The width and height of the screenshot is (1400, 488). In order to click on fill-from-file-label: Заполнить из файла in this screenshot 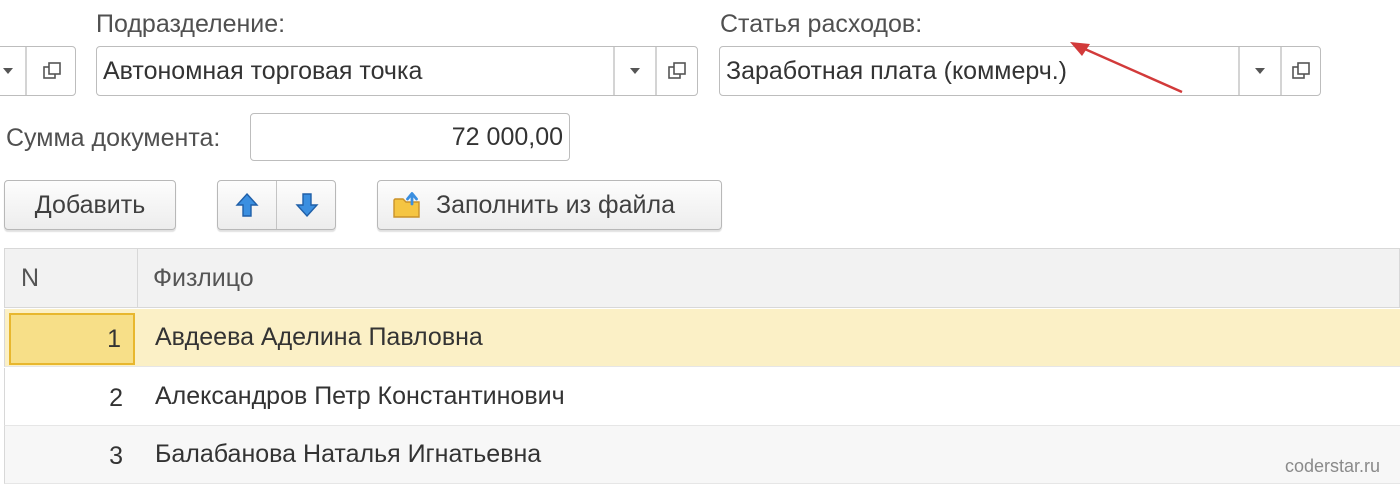, I will do `click(555, 204)`.